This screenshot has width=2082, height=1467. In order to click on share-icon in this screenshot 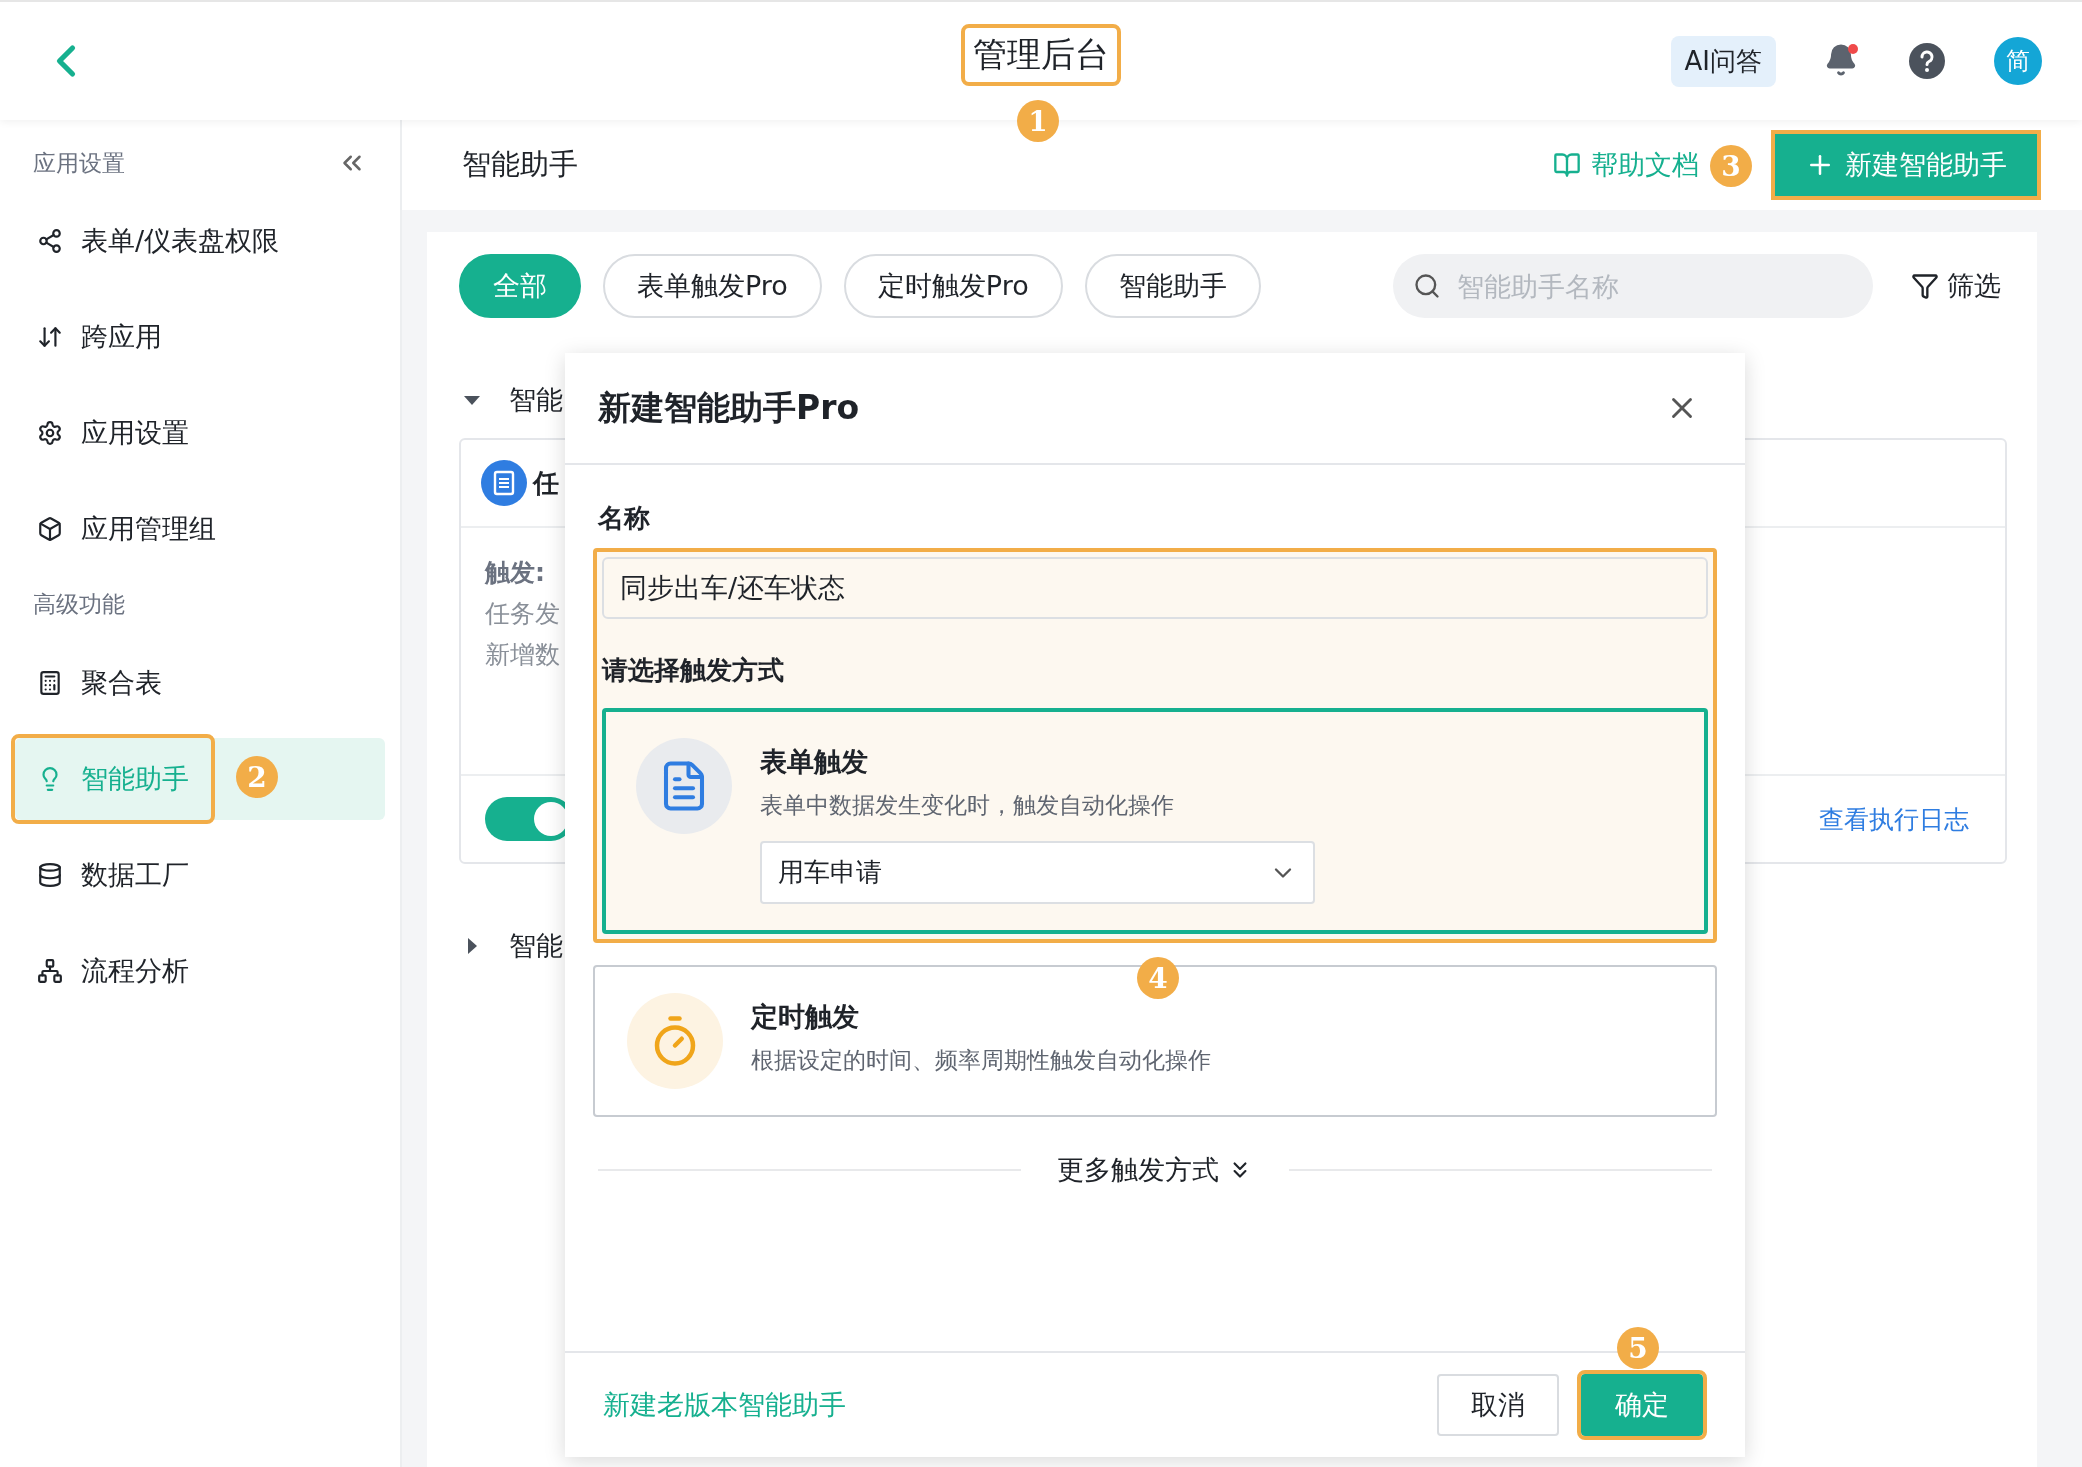, I will do `click(50, 241)`.